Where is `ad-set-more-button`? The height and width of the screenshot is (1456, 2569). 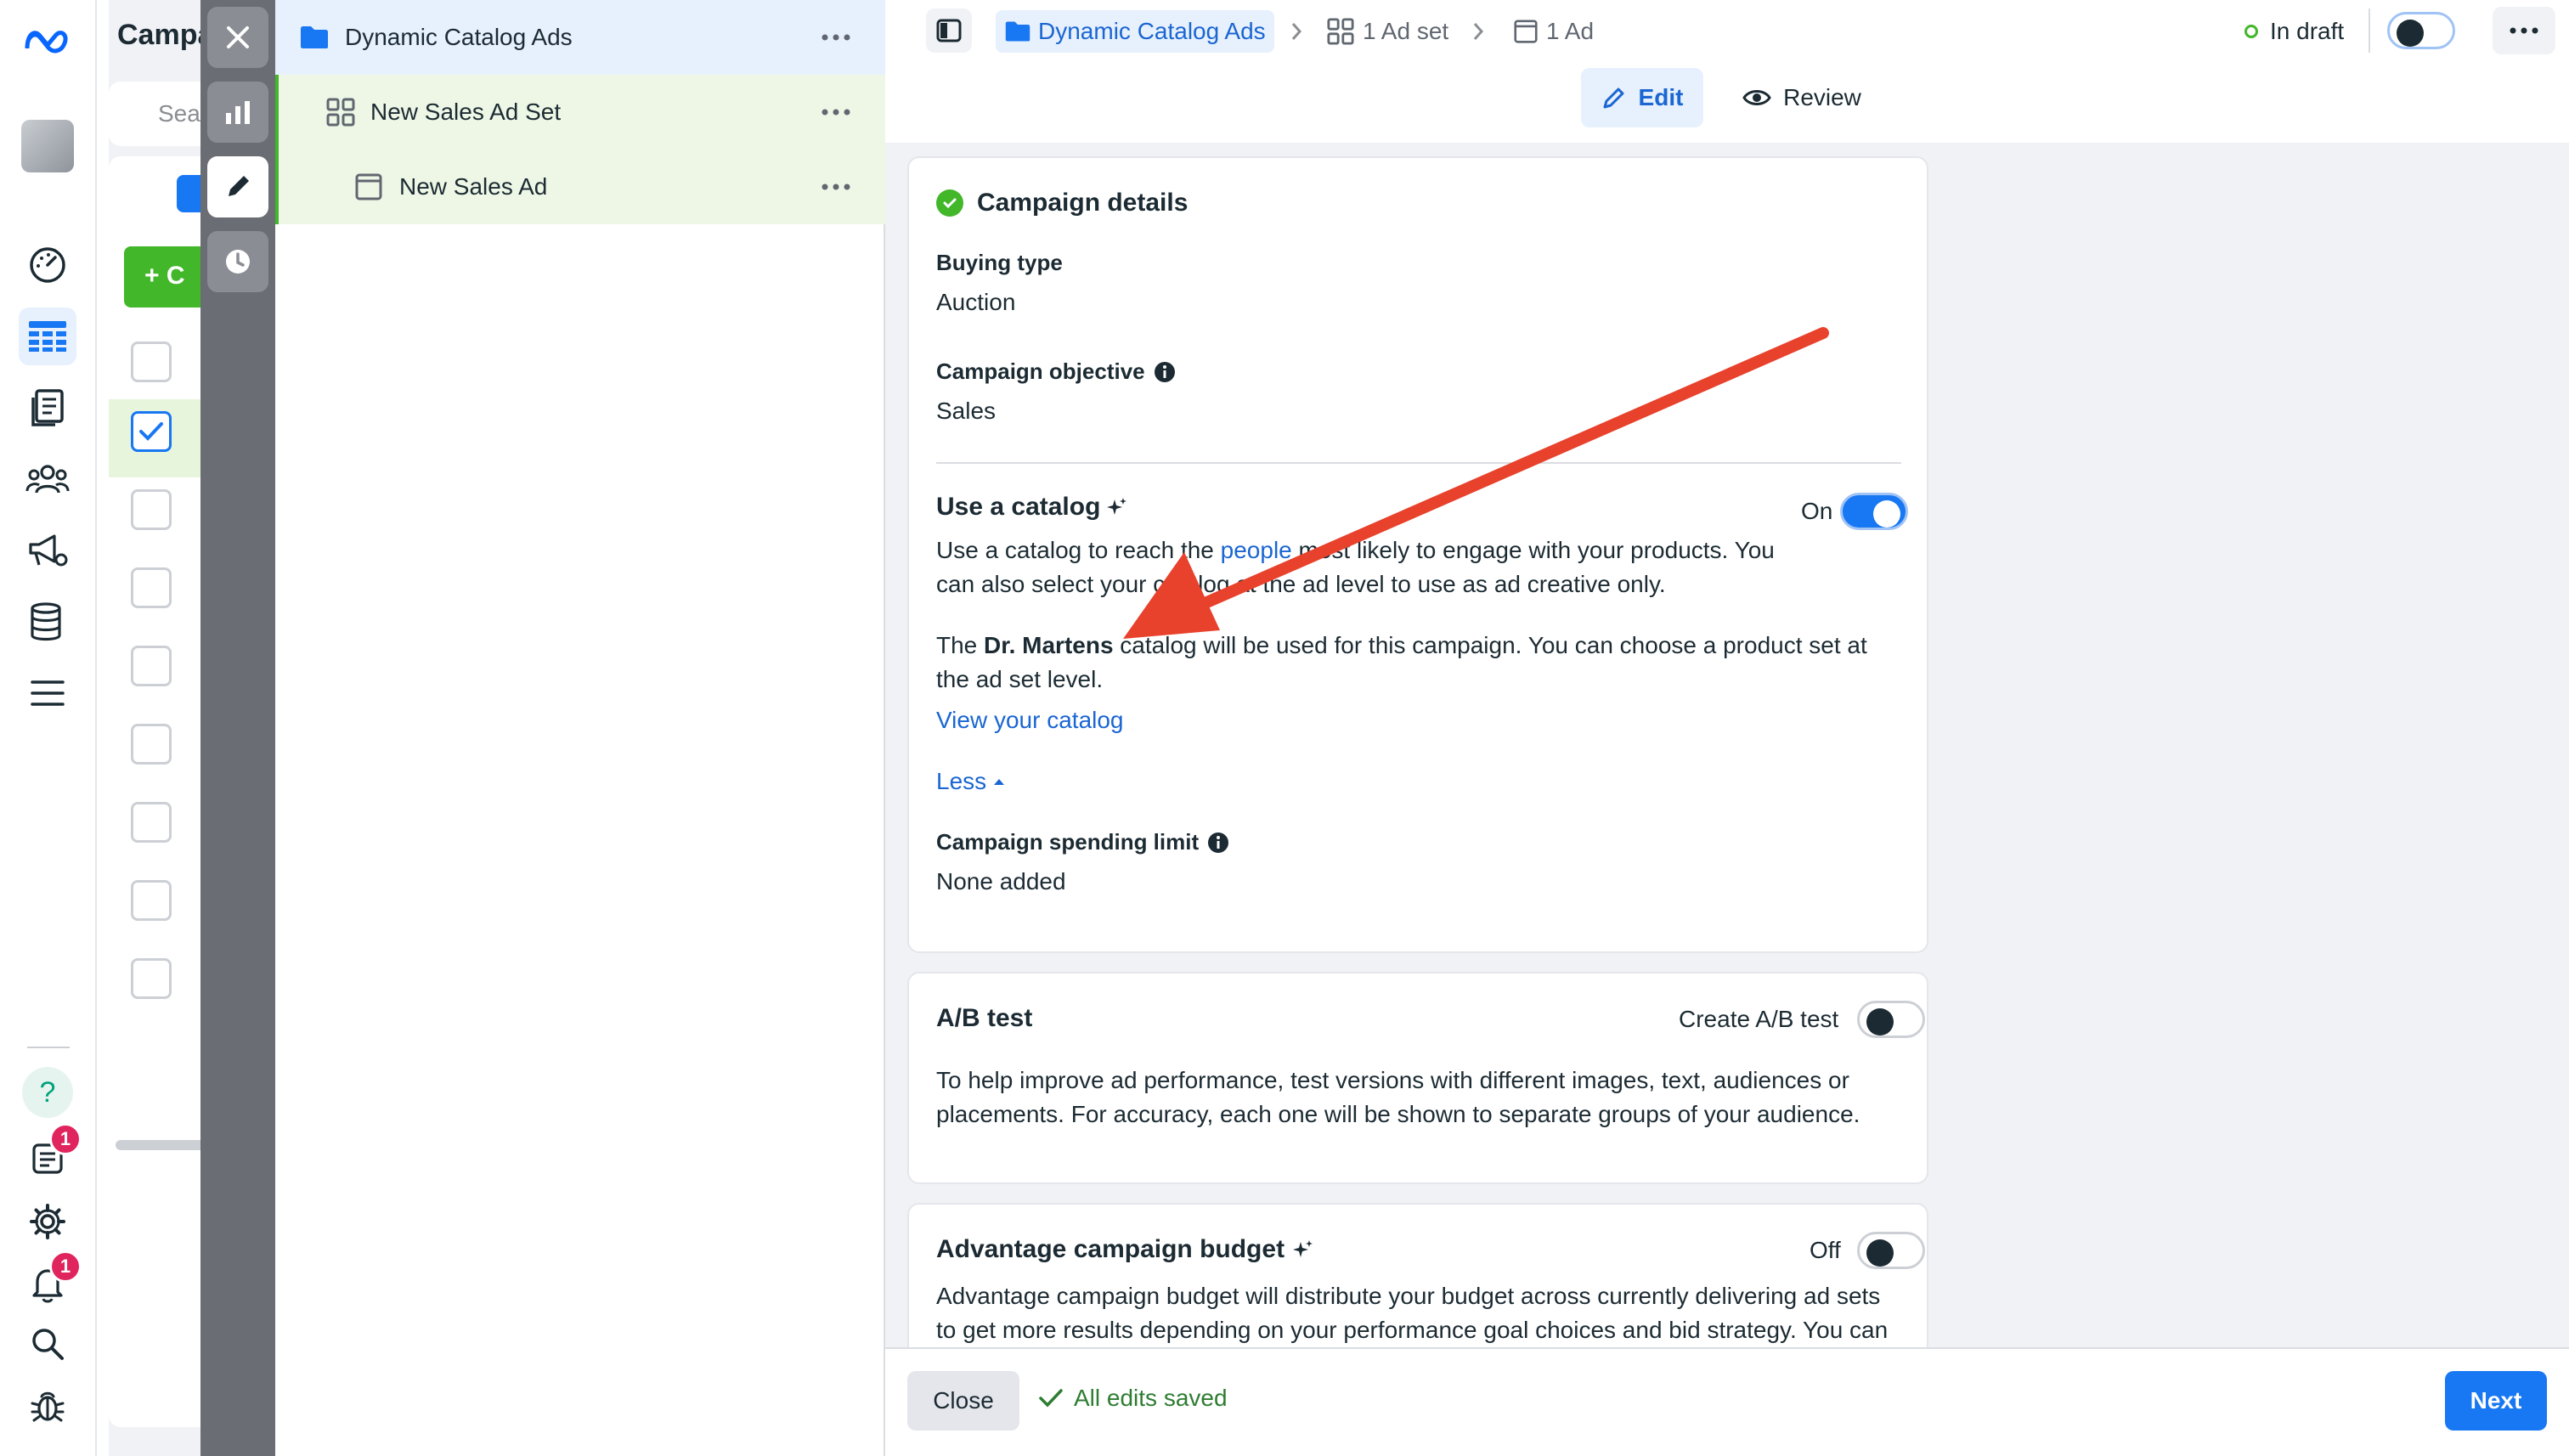
ad-set-more-button is located at coordinates (836, 112).